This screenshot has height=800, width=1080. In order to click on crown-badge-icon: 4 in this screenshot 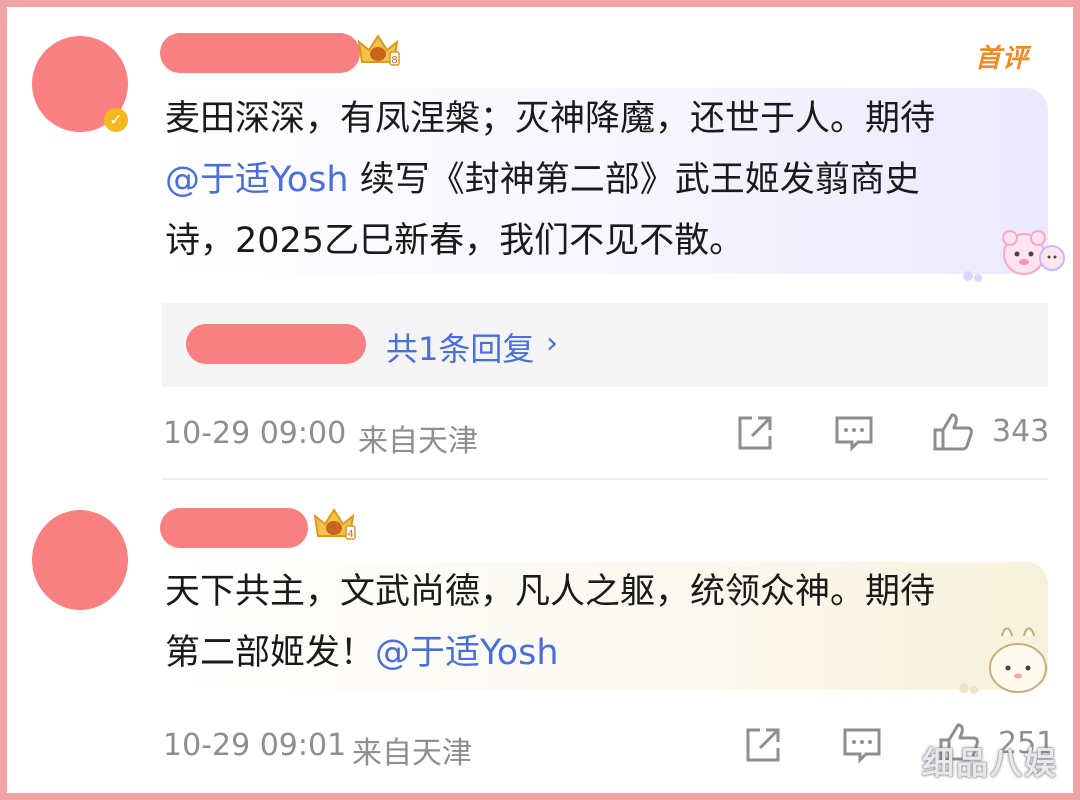, I will do `click(334, 524)`.